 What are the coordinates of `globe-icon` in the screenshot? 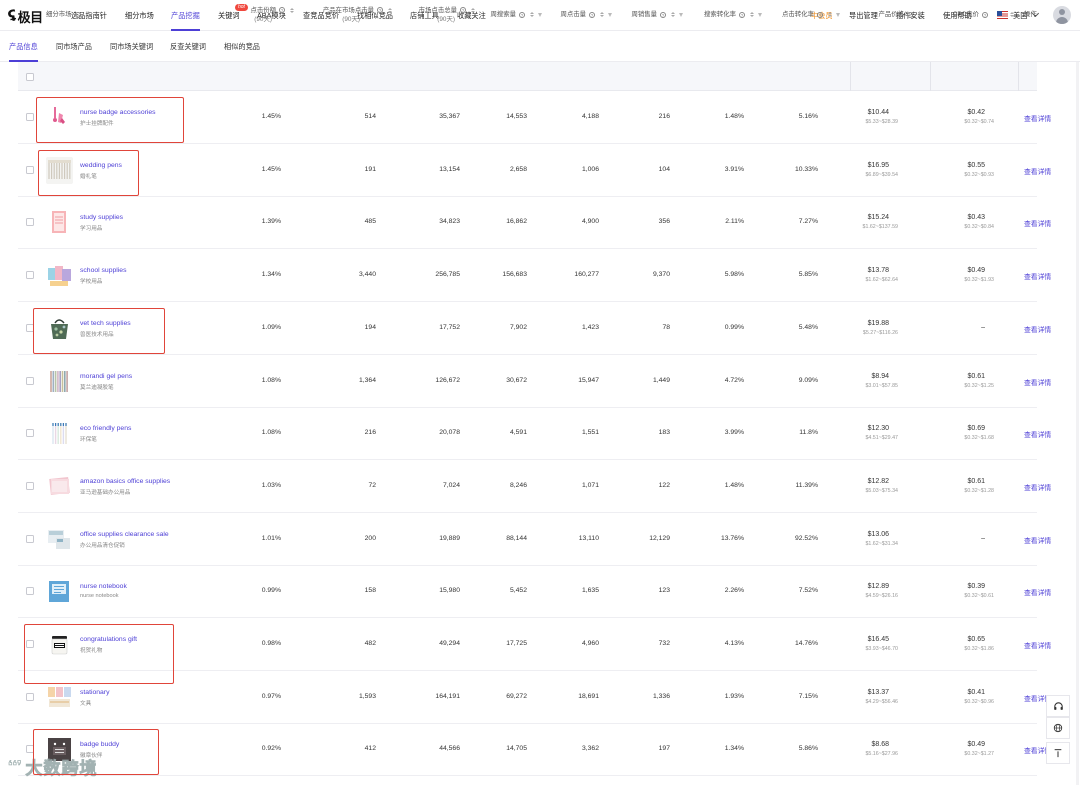 It's located at (1058, 728).